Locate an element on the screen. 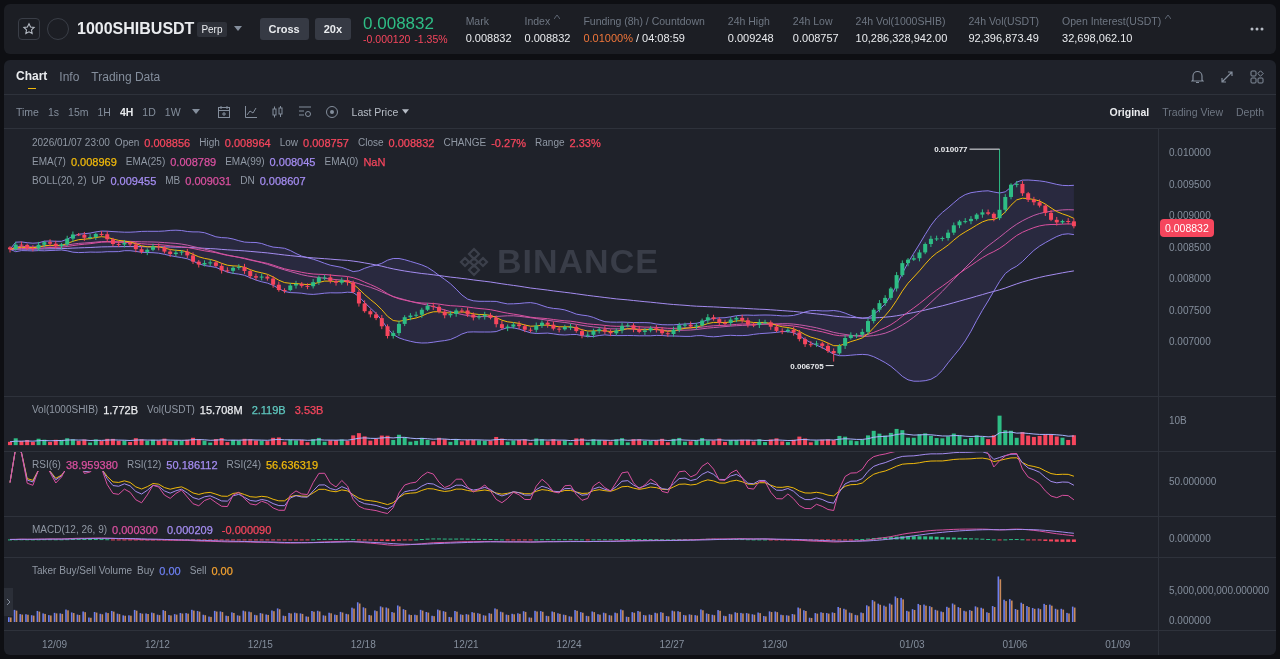  legend-value: 0.008969 is located at coordinates (93, 162).